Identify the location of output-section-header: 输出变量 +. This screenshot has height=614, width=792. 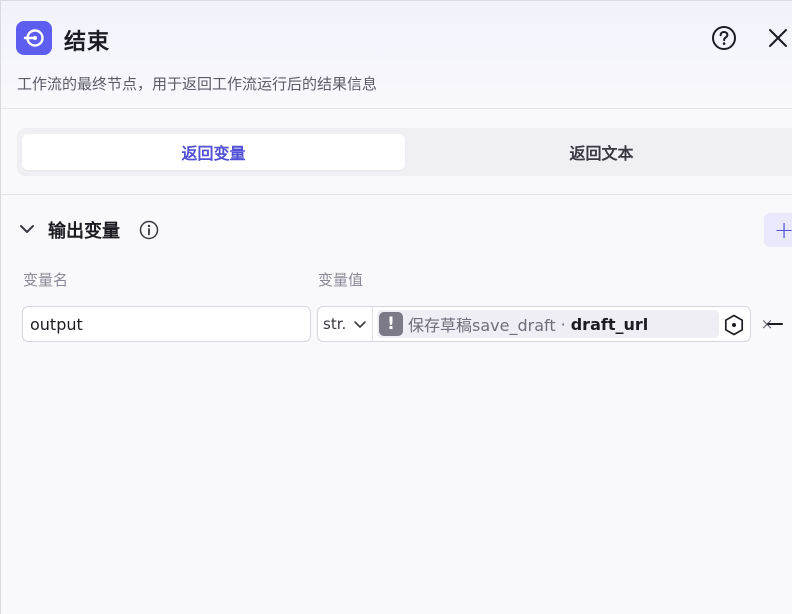
(404, 230).